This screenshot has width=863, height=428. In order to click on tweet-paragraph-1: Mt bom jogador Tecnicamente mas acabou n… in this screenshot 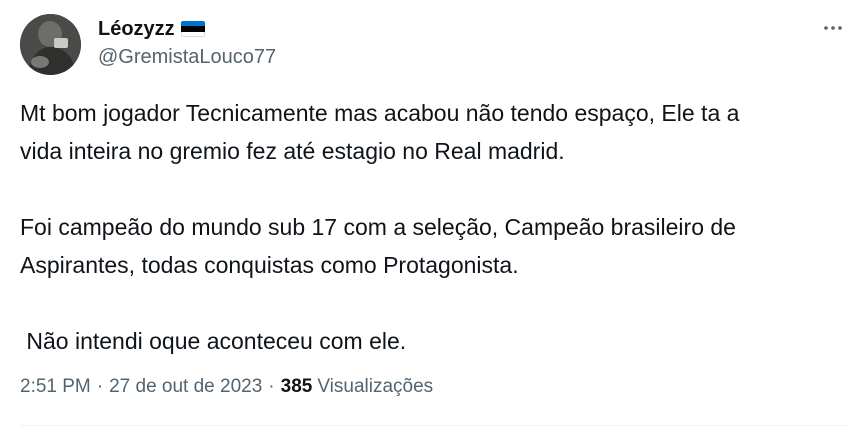, I will do `click(380, 132)`.